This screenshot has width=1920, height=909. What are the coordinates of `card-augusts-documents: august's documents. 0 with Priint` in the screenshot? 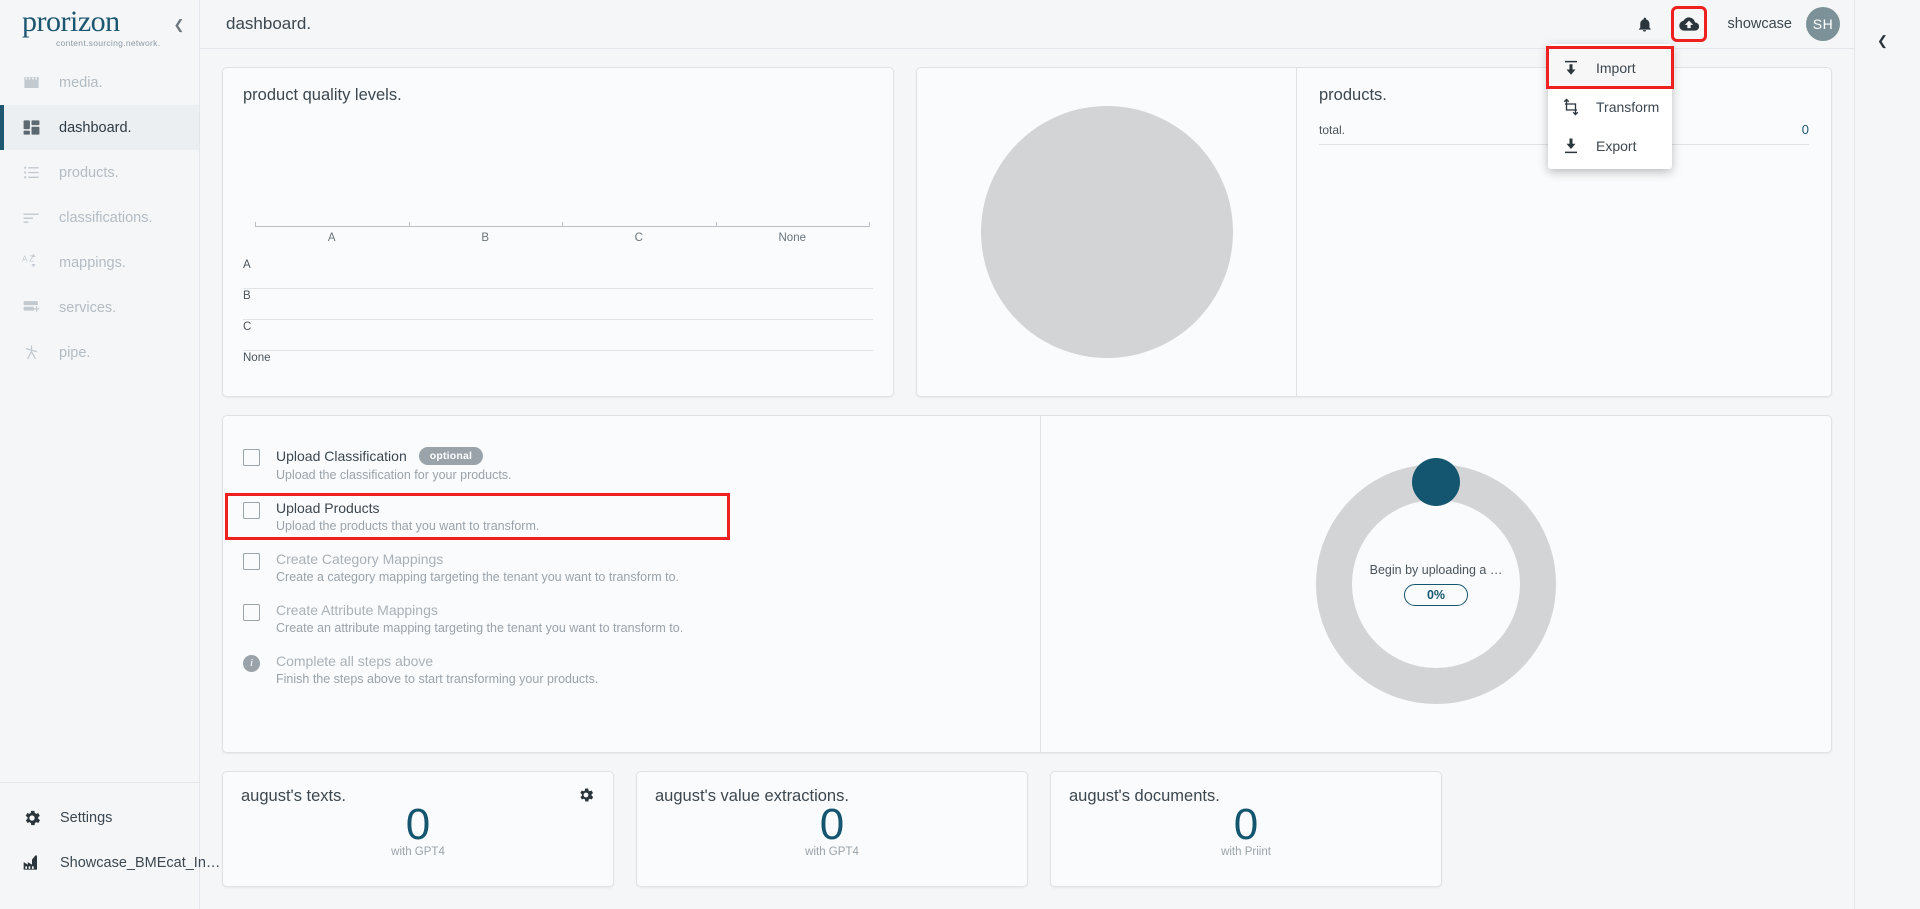 It's located at (1246, 829).